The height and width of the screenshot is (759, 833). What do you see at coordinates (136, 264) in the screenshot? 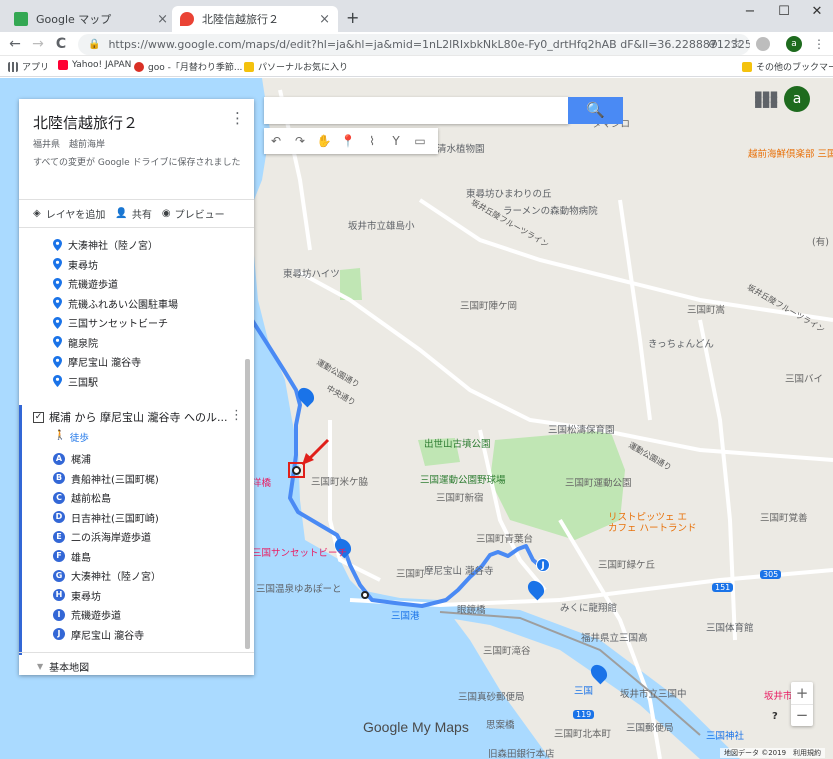
I see `place-list-item: 東尋坊` at bounding box center [136, 264].